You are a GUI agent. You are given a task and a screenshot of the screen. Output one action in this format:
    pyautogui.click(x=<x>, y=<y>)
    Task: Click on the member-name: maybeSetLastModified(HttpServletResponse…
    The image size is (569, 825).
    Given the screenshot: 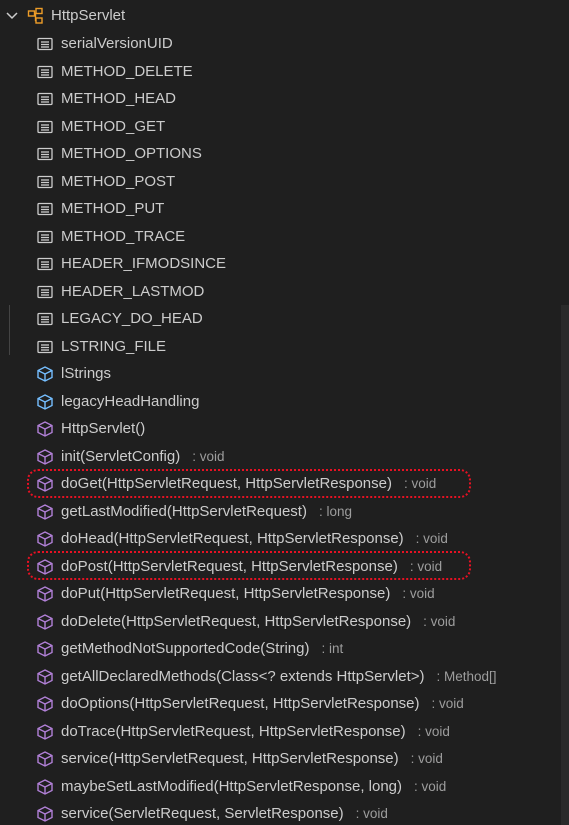 What is the action you would take?
    pyautogui.click(x=232, y=786)
    